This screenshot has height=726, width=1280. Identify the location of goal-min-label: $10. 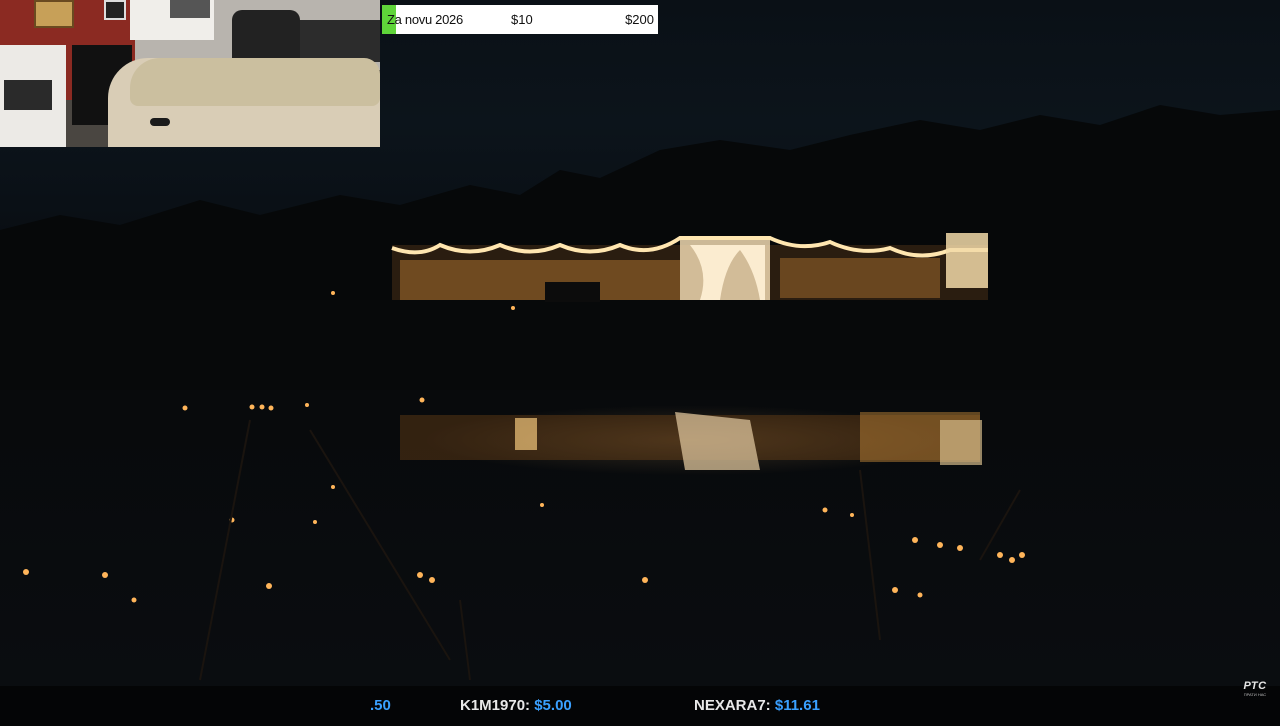
(522, 19).